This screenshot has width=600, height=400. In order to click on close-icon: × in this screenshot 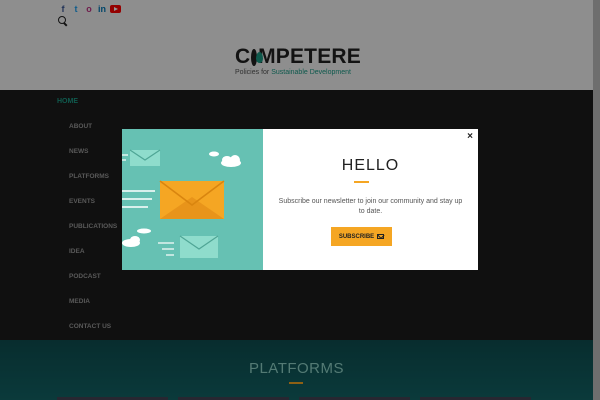, I will do `click(470, 137)`.